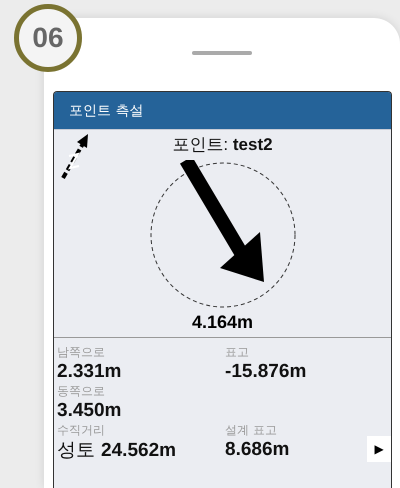 This screenshot has height=488, width=400. Describe the element at coordinates (237, 352) in the screenshot. I see `reading-label: 표고` at that location.